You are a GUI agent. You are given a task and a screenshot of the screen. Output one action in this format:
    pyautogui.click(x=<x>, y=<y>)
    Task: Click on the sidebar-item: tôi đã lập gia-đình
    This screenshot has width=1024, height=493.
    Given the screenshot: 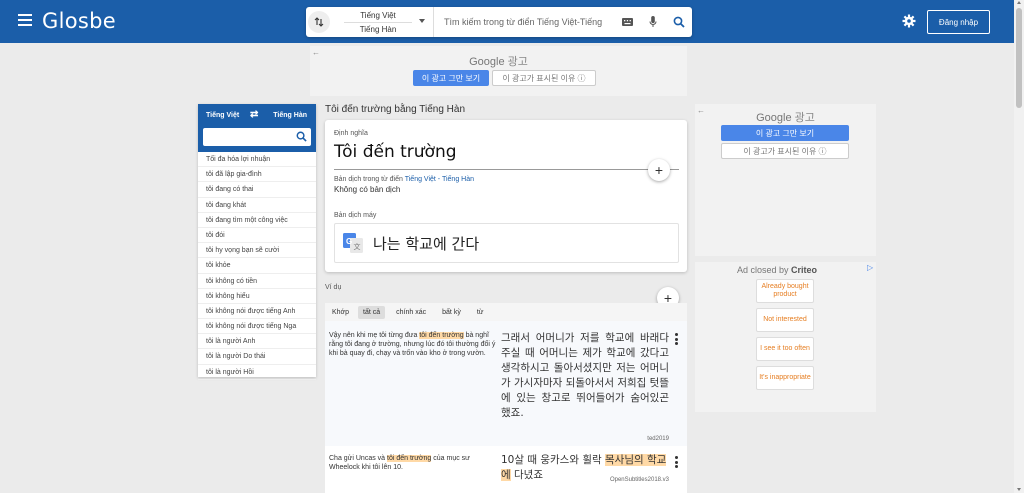 What is the action you would take?
    pyautogui.click(x=257, y=175)
    